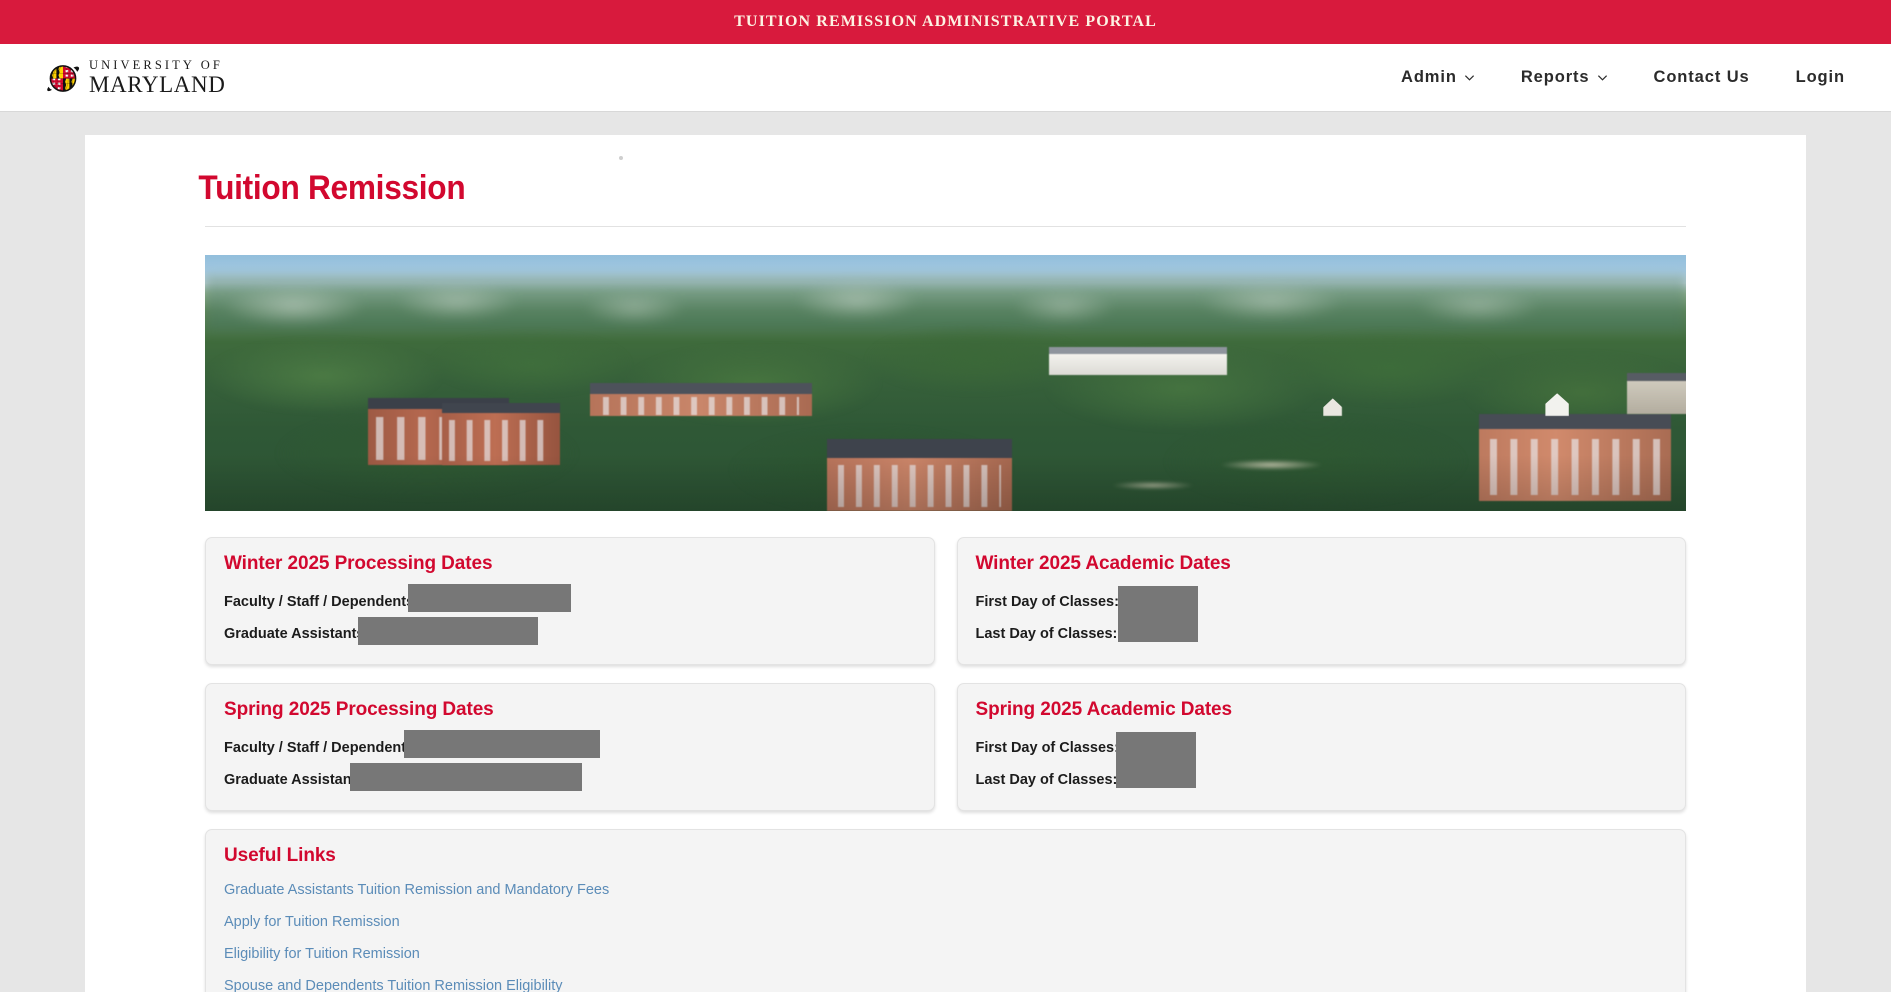 This screenshot has height=992, width=1891. What do you see at coordinates (358, 563) in the screenshot?
I see `card-title: Winter 2025 Processing Dates` at bounding box center [358, 563].